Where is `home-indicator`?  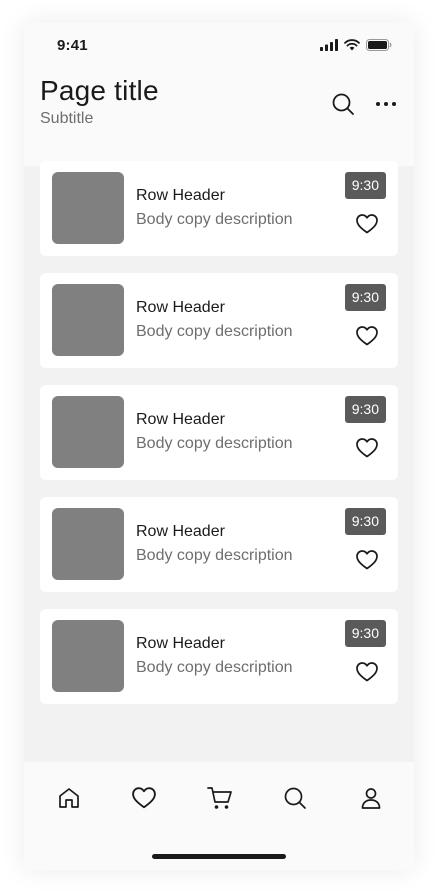
home-indicator is located at coordinates (219, 856).